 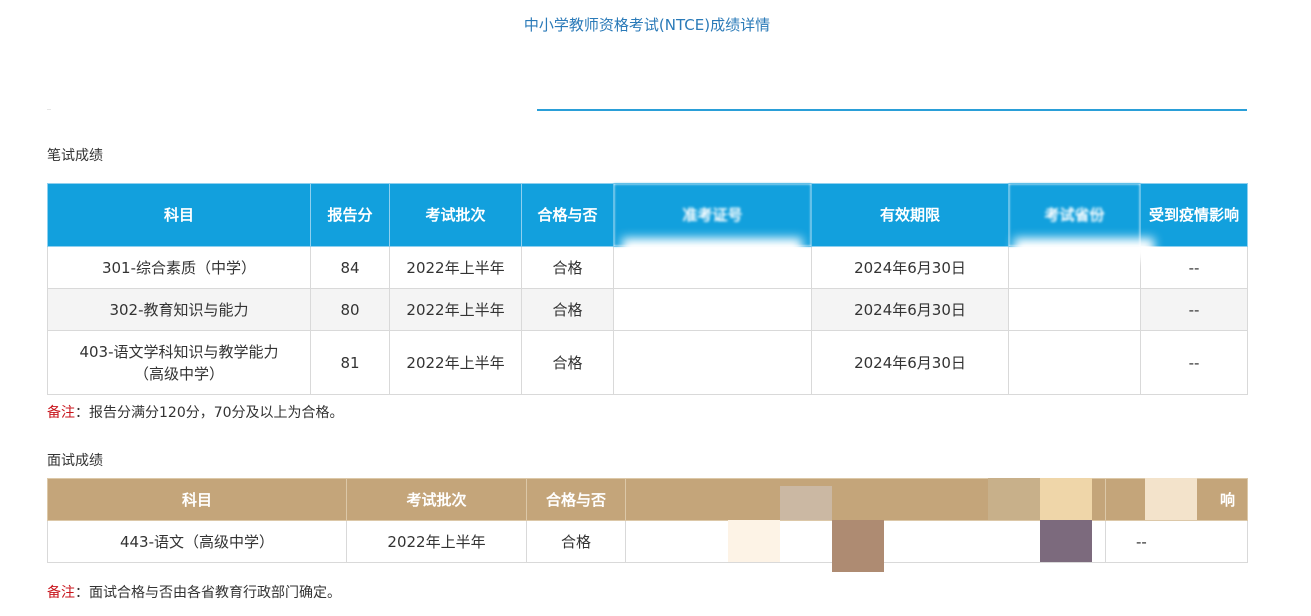 I want to click on cell-subject: 403-语文学科知识与教学能力（高级中学）, so click(x=179, y=362).